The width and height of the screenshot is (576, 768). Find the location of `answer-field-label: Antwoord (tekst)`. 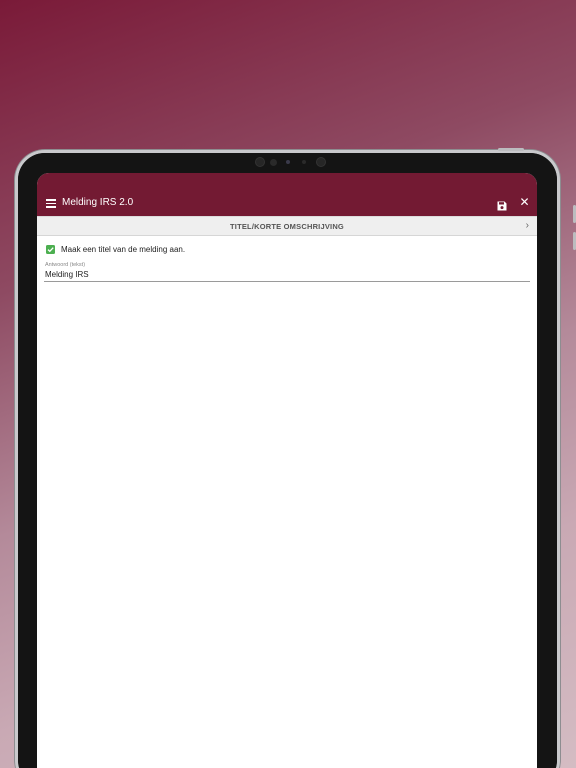

answer-field-label: Antwoord (tekst) is located at coordinates (65, 265).